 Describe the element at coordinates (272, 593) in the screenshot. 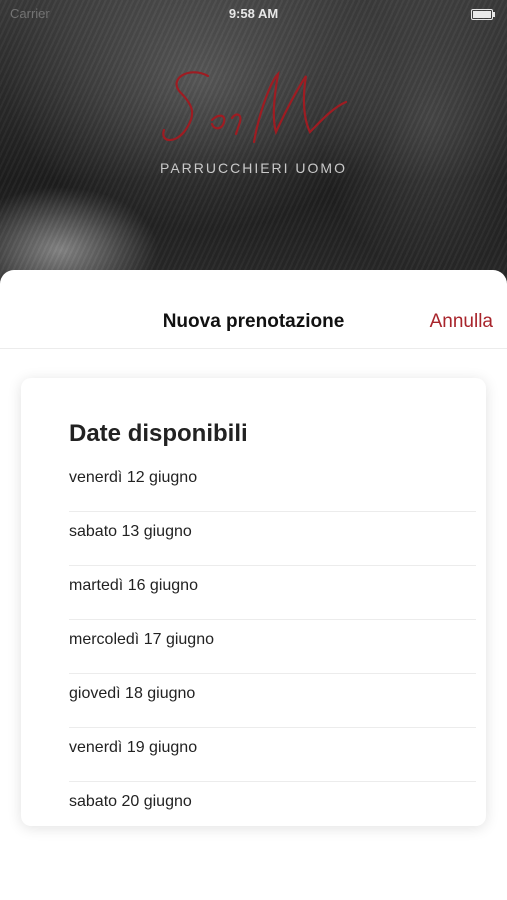

I see `date-item: martedì 16 giugno` at that location.